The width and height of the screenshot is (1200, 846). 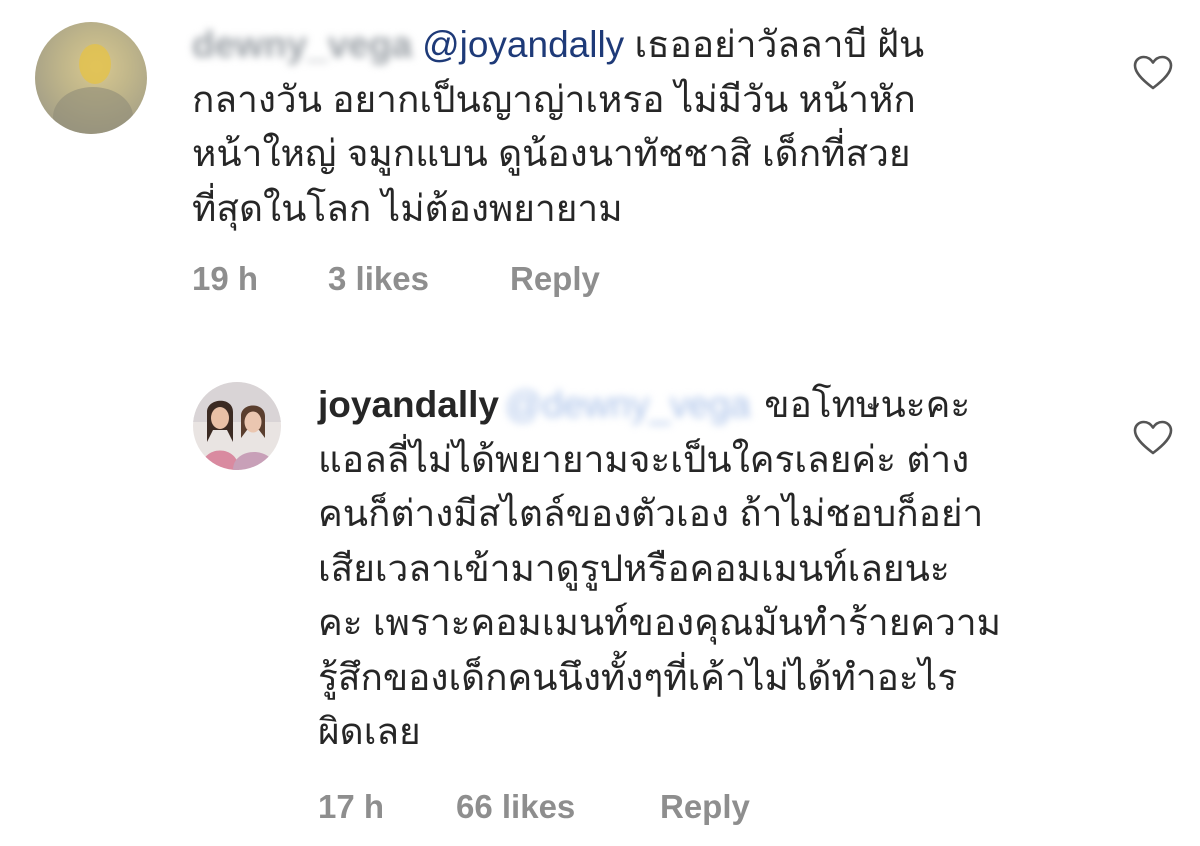 I want to click on username-link: joyandally, so click(x=408, y=404).